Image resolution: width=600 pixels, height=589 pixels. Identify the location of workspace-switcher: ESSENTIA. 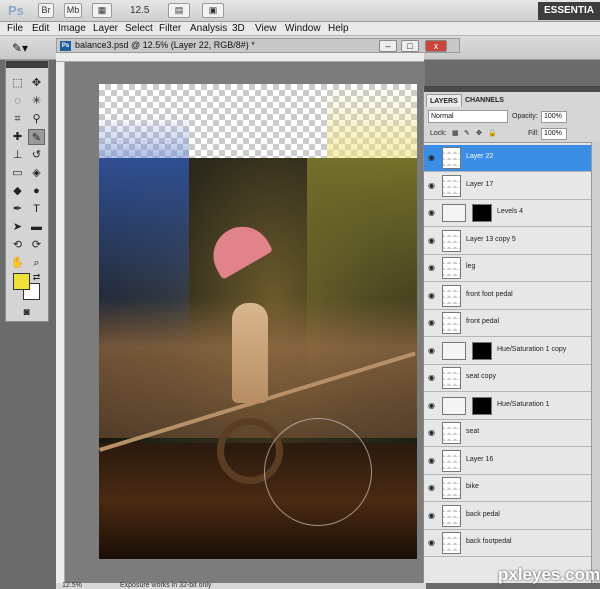
(568, 11).